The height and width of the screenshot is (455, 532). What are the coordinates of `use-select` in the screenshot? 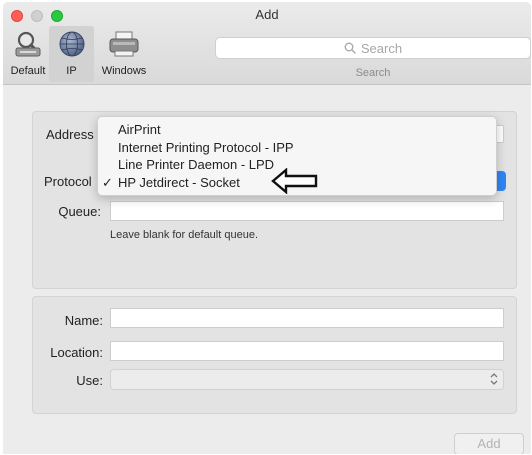 It's located at (307, 379).